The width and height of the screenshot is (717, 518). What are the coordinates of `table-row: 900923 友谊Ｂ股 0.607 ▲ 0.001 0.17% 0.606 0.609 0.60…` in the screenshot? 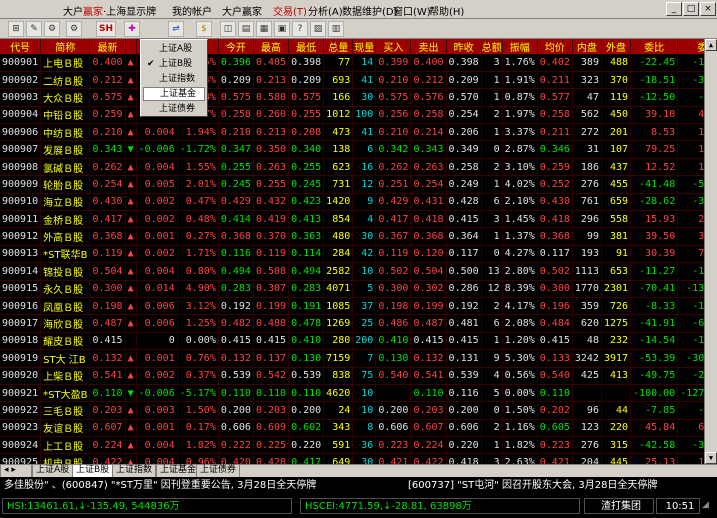 It's located at (352, 428).